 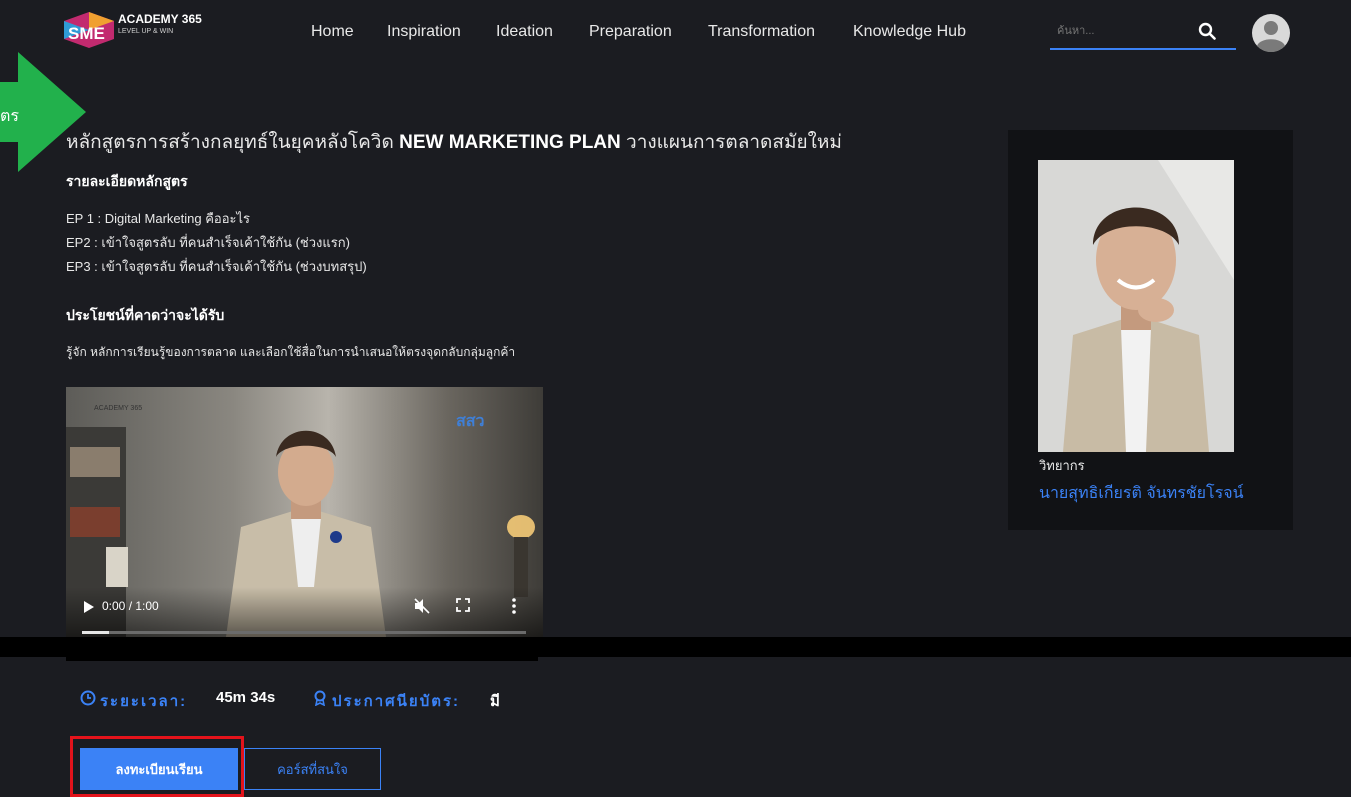 I want to click on mute-icon, so click(x=422, y=606).